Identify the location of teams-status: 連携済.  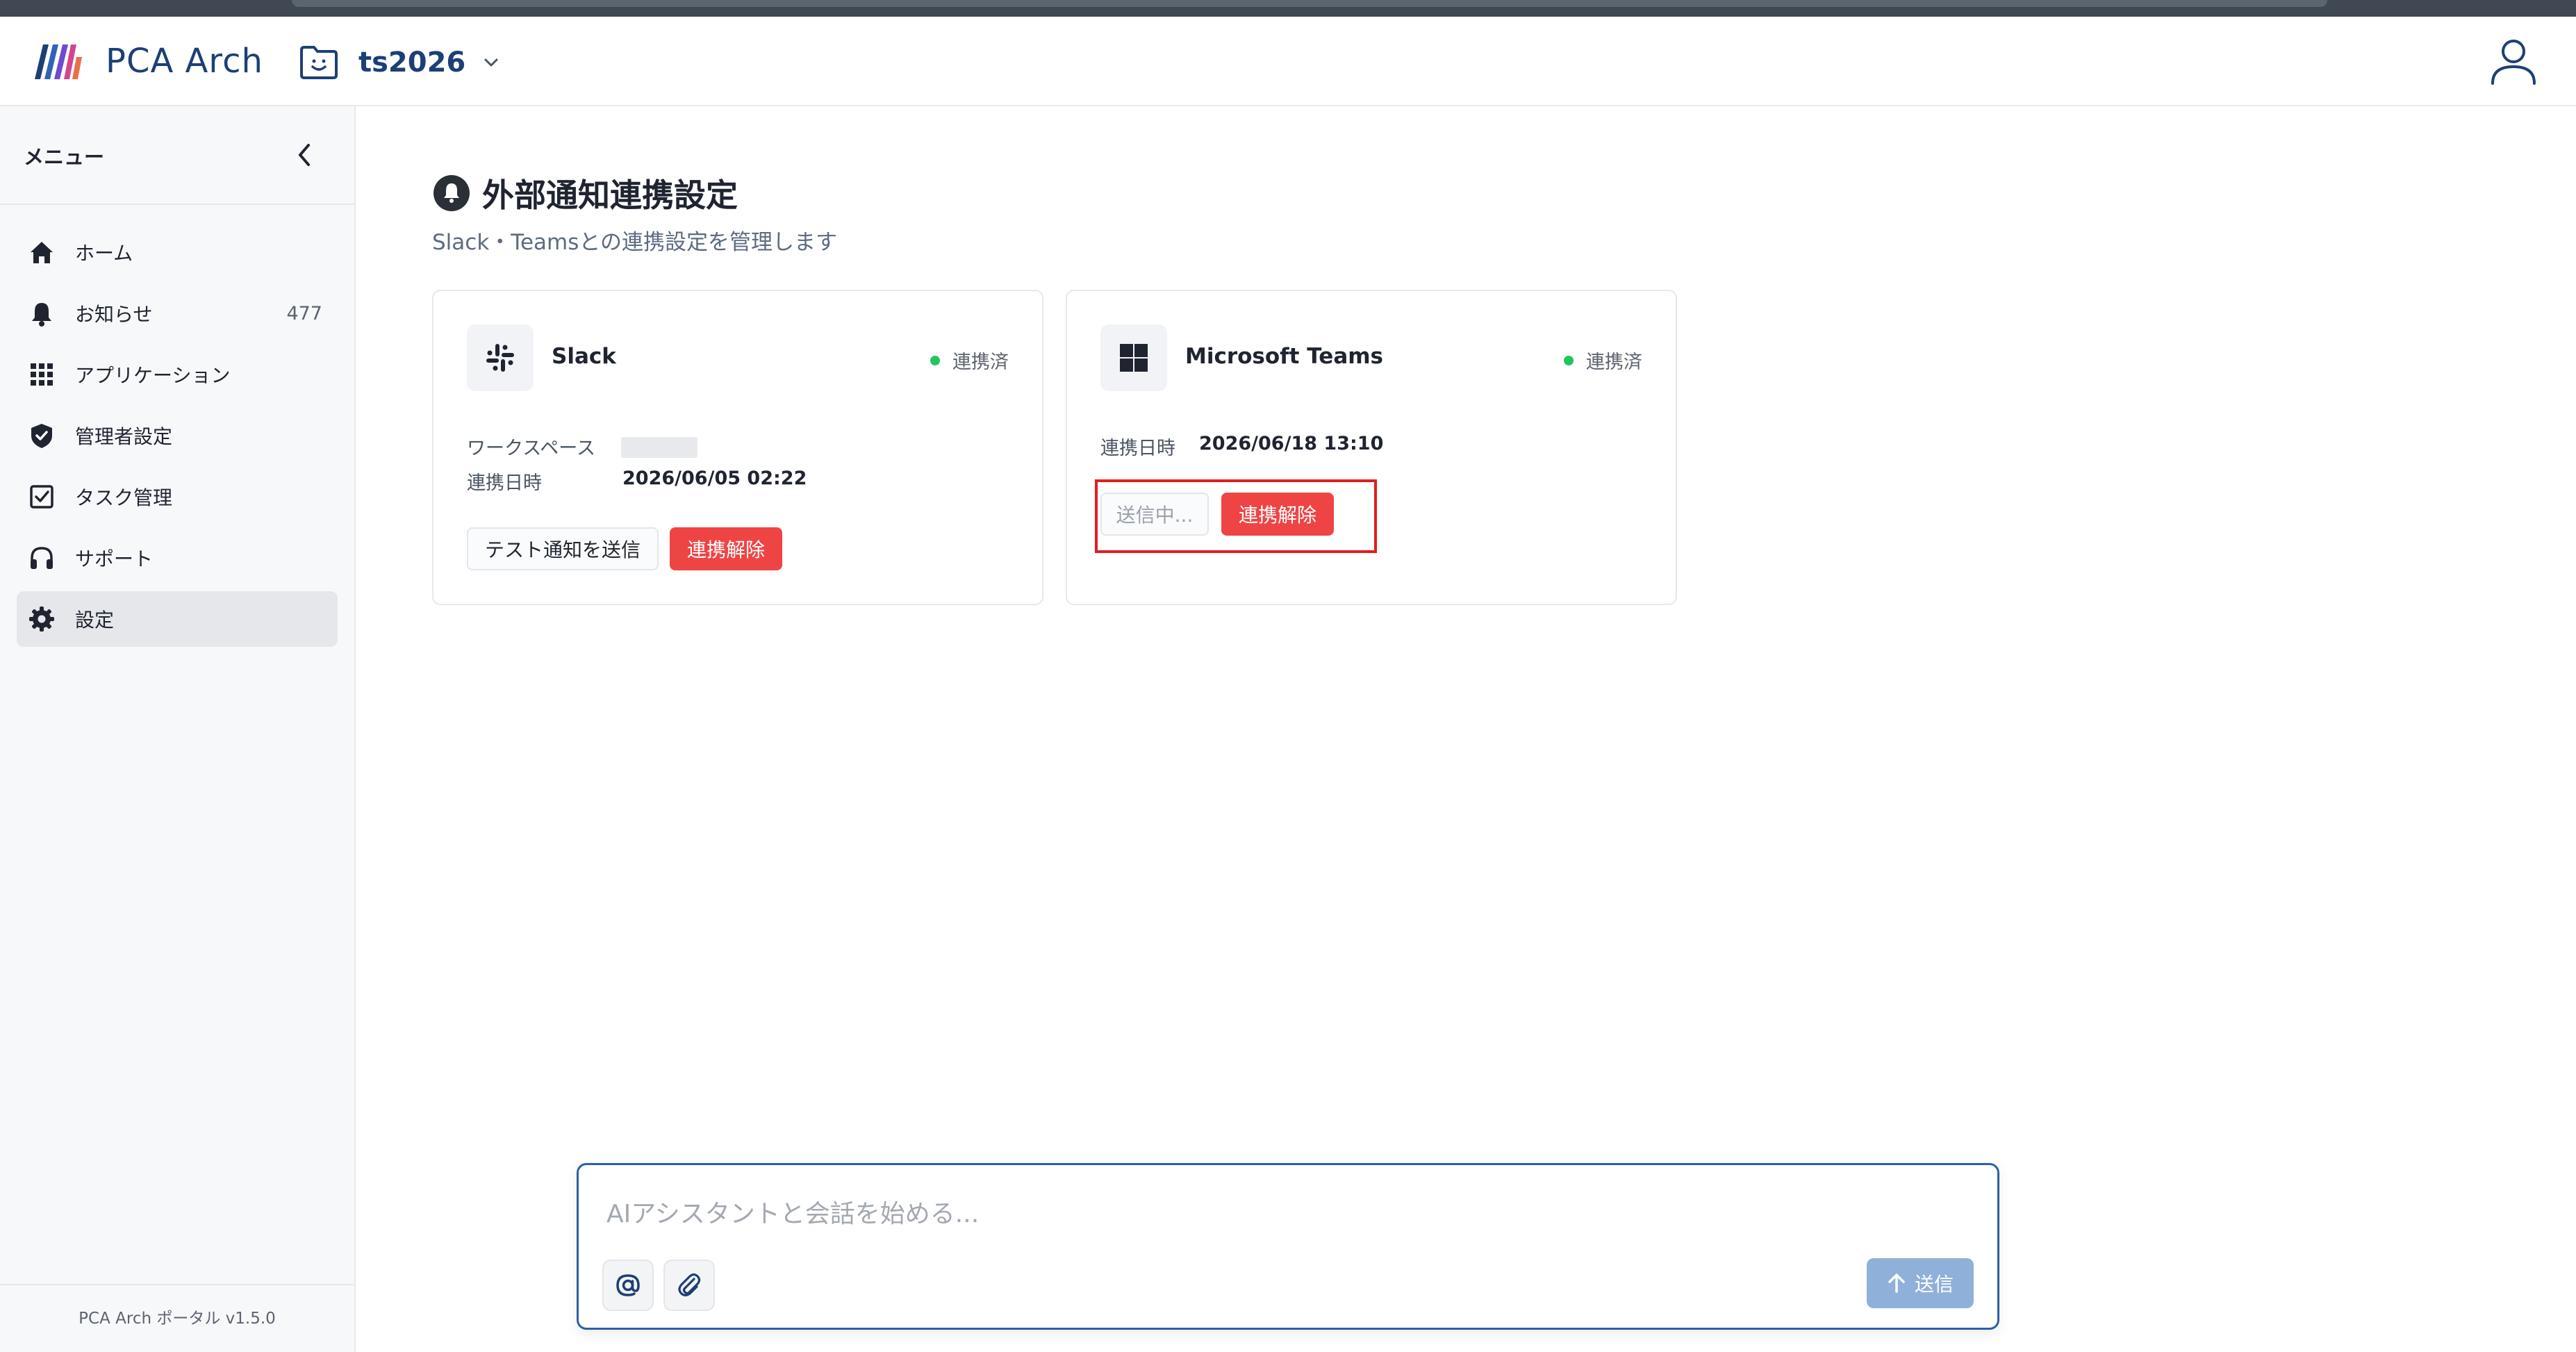
(1603, 361).